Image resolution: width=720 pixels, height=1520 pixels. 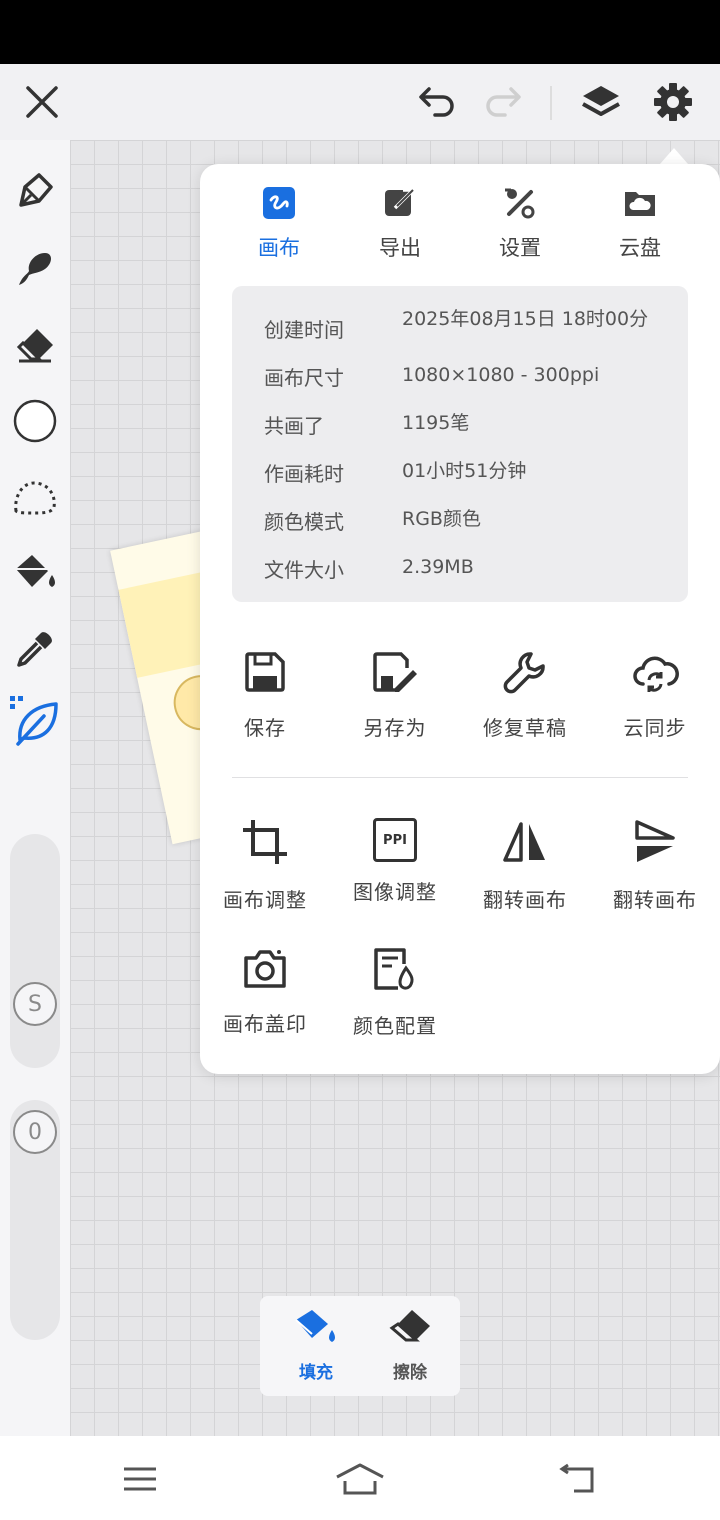 I want to click on fill-erase-toolbar: 填充 擦除, so click(x=360, y=1346).